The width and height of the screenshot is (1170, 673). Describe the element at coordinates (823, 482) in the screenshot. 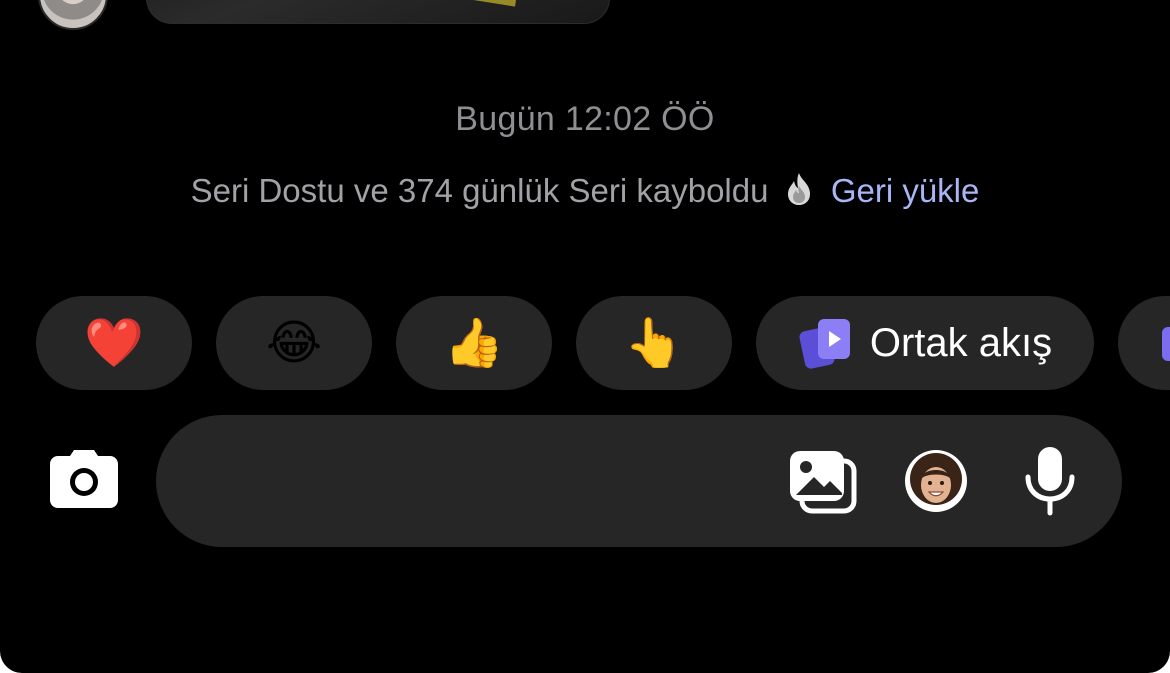

I see `gallery-icon` at that location.